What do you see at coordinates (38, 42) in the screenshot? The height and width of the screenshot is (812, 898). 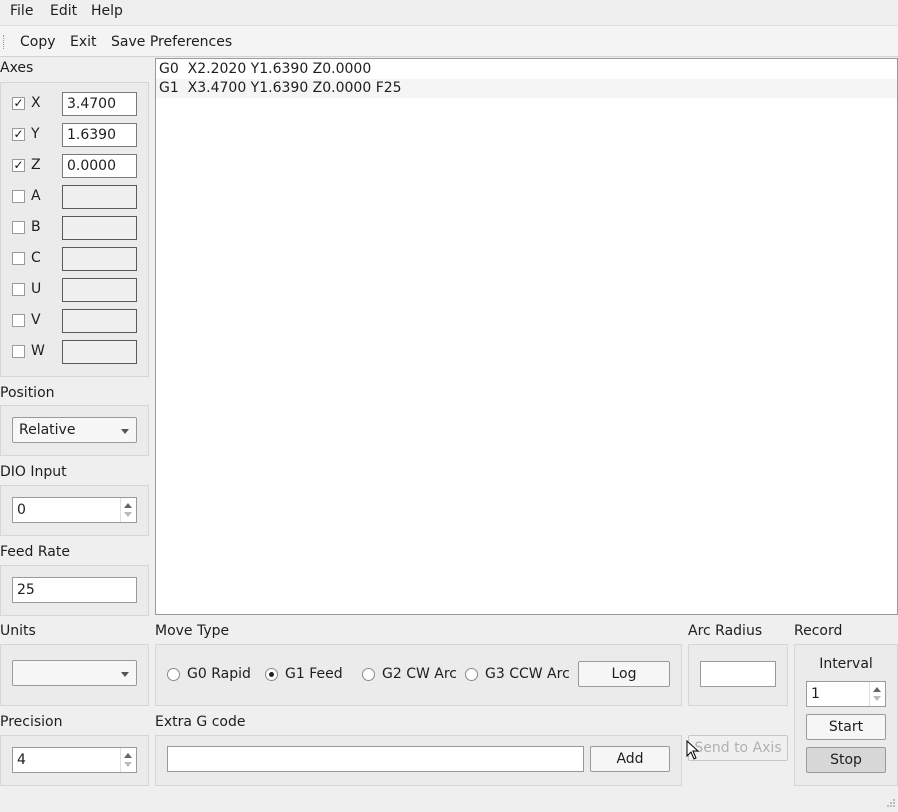 I see `copy-button: Copy` at bounding box center [38, 42].